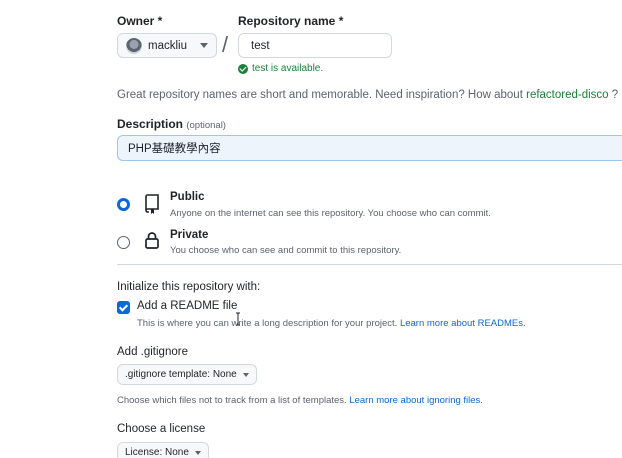 Image resolution: width=622 pixels, height=458 pixels. Describe the element at coordinates (157, 452) in the screenshot. I see `license-dropdown-label: License: None` at that location.